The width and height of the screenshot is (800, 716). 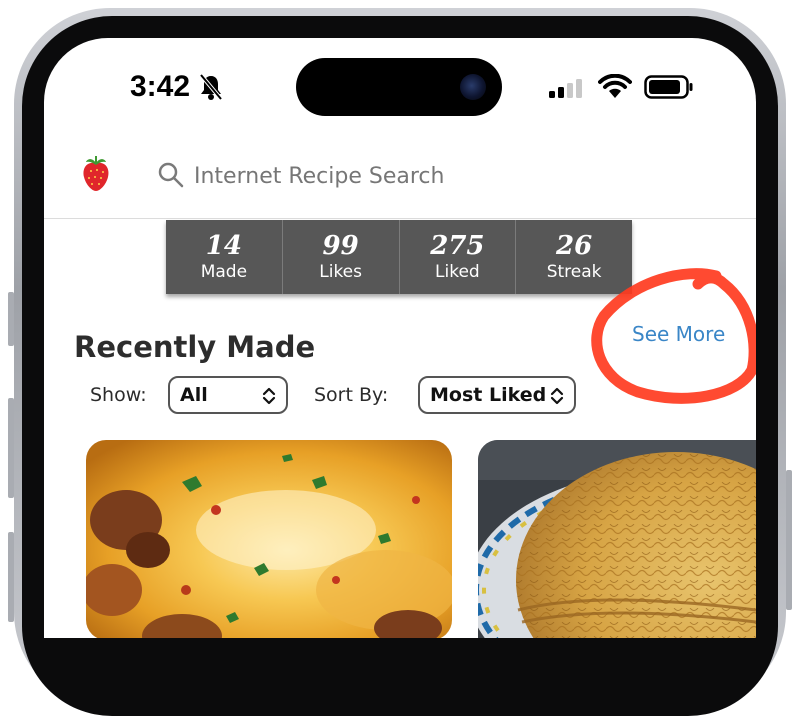 I want to click on search-icon, so click(x=171, y=175).